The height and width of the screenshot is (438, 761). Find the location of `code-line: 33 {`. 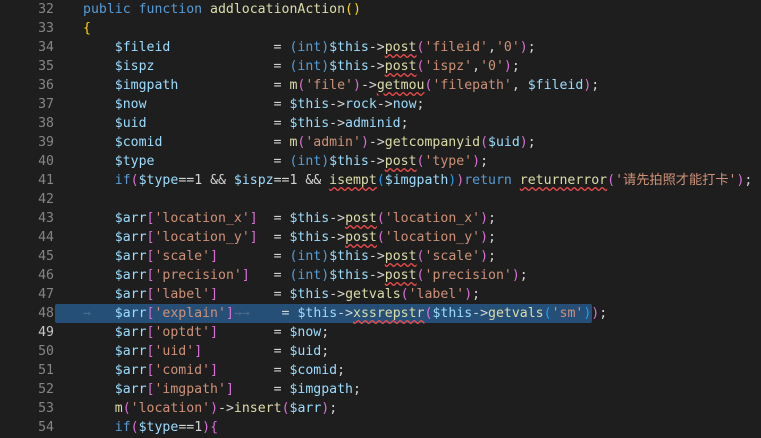

code-line: 33 { is located at coordinates (380, 28).